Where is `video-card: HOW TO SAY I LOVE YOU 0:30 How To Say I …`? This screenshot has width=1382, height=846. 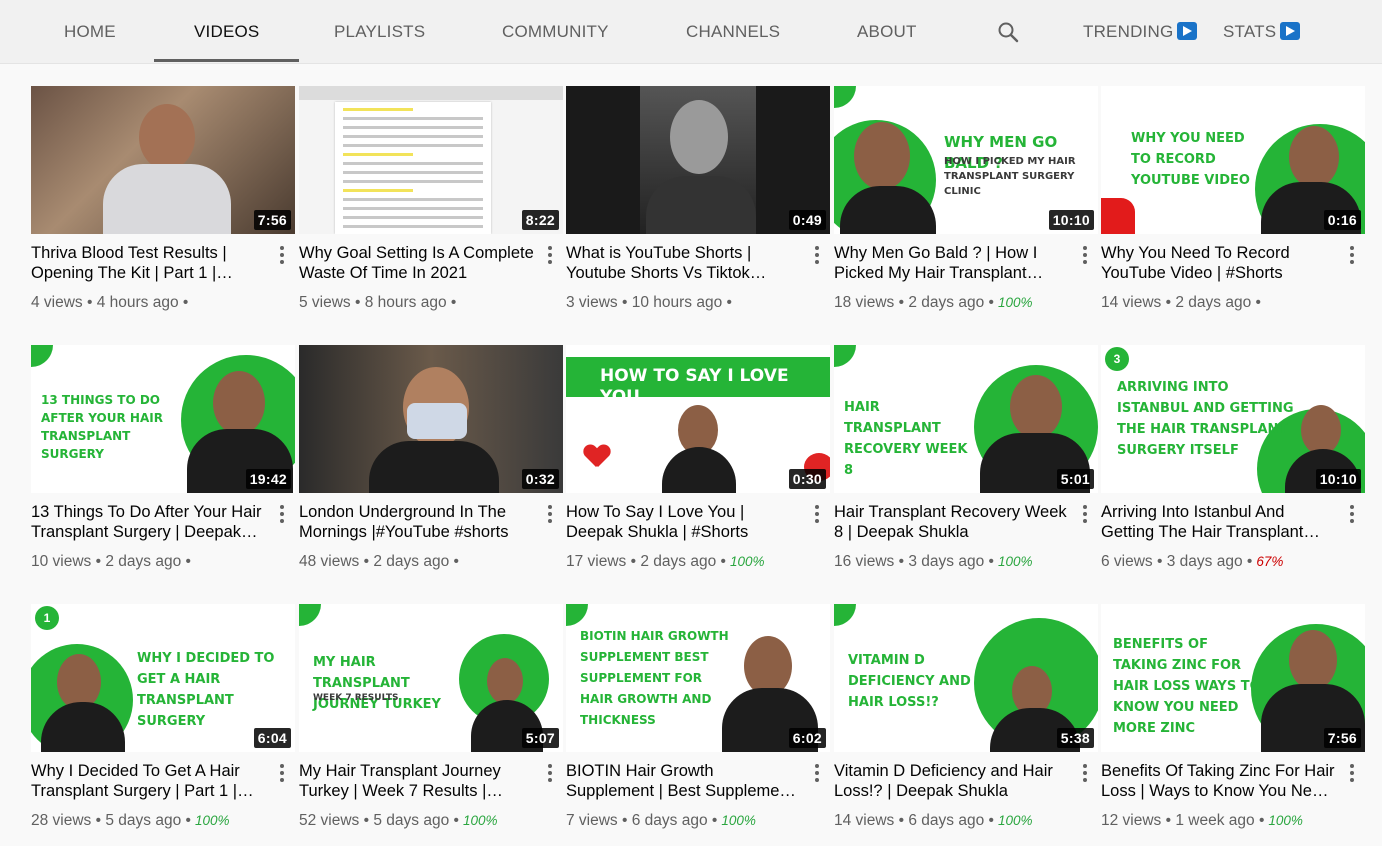 video-card: HOW TO SAY I LOVE YOU 0:30 How To Say I … is located at coordinates (698, 465).